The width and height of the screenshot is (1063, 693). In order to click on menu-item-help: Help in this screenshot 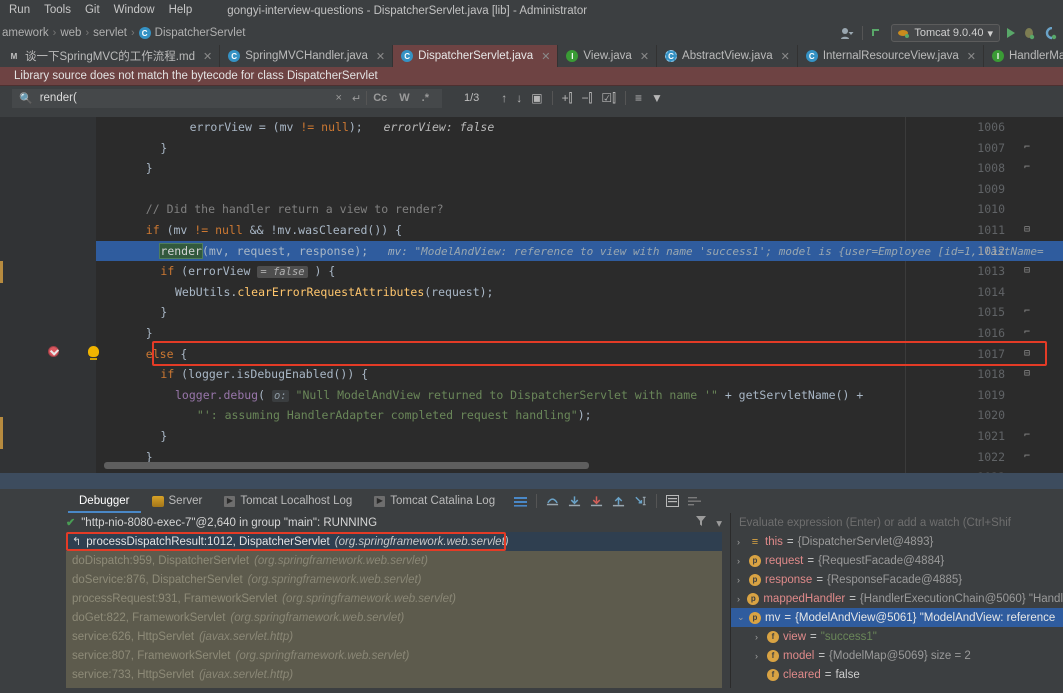, I will do `click(181, 10)`.